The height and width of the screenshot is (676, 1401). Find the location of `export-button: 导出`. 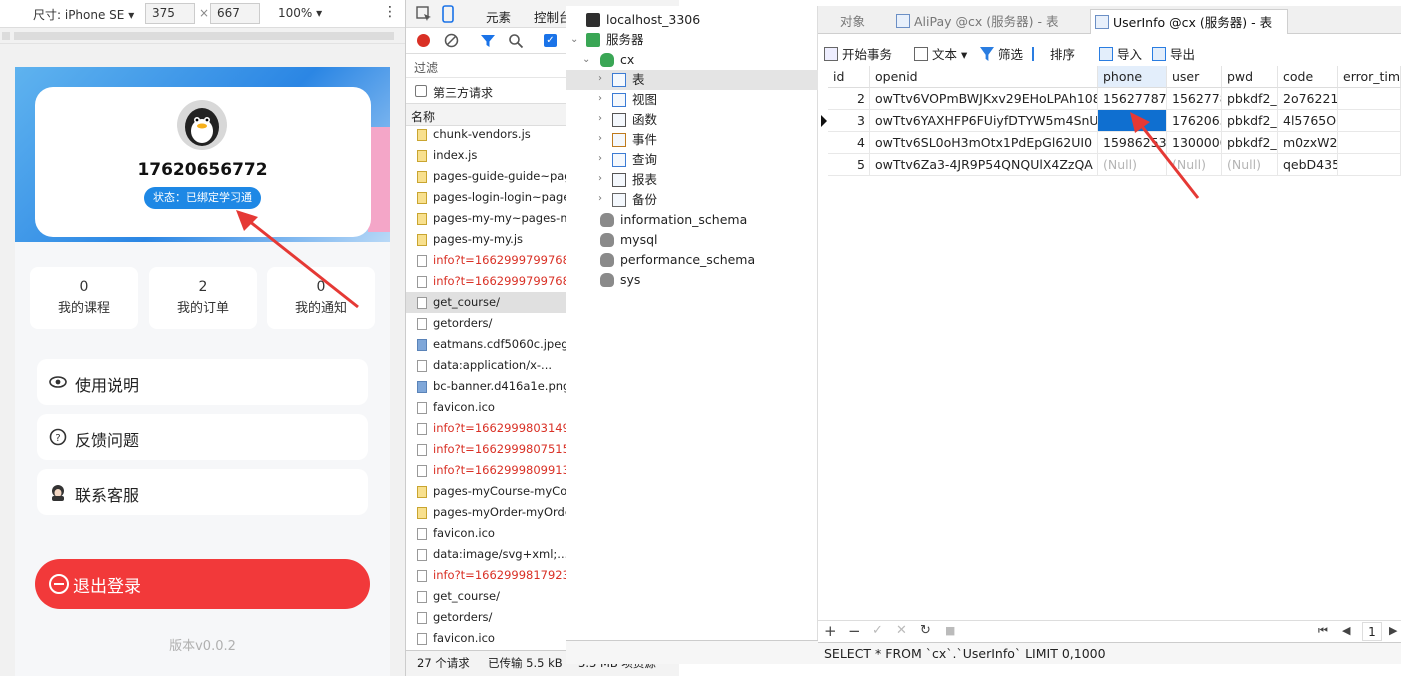

export-button: 导出 is located at coordinates (1173, 53).